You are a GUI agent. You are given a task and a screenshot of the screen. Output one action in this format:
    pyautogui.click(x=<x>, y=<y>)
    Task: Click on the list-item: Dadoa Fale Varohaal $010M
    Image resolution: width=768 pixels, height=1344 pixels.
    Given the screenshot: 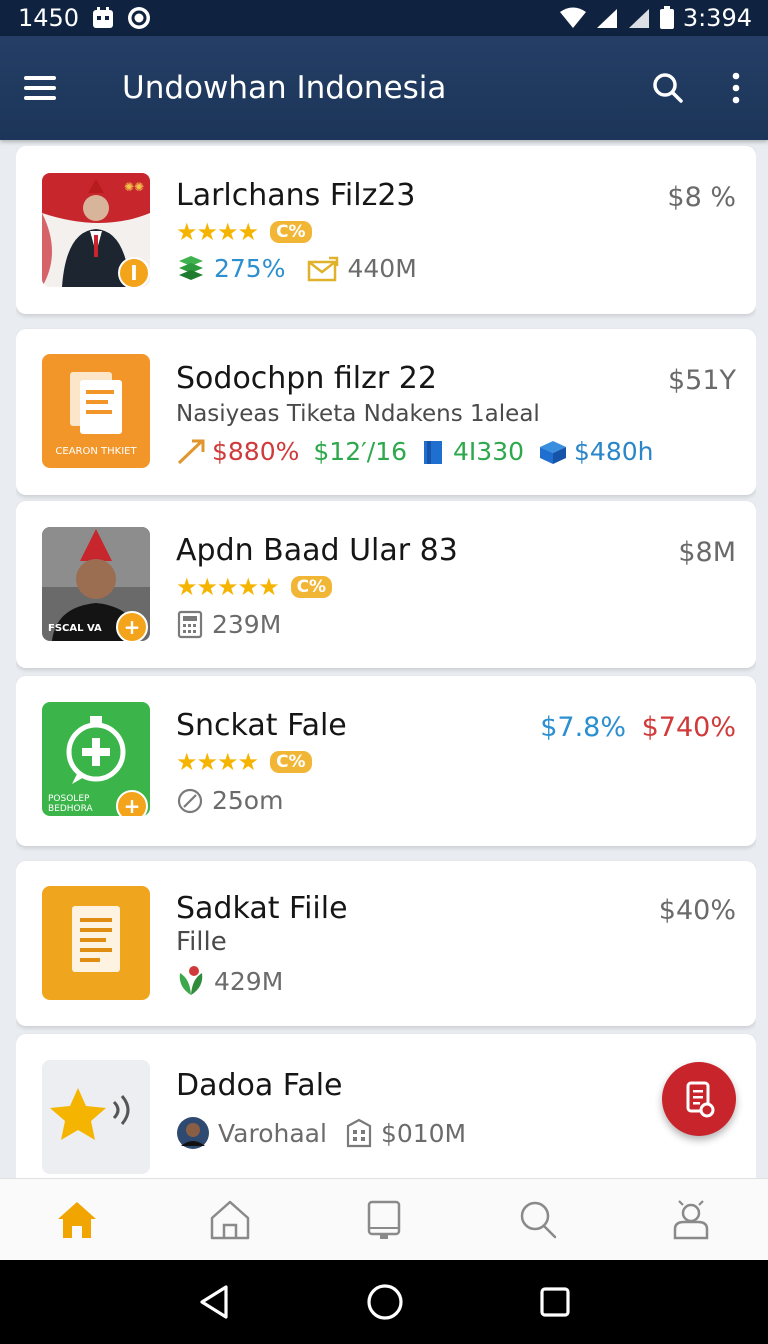 What is the action you would take?
    pyautogui.click(x=386, y=1106)
    